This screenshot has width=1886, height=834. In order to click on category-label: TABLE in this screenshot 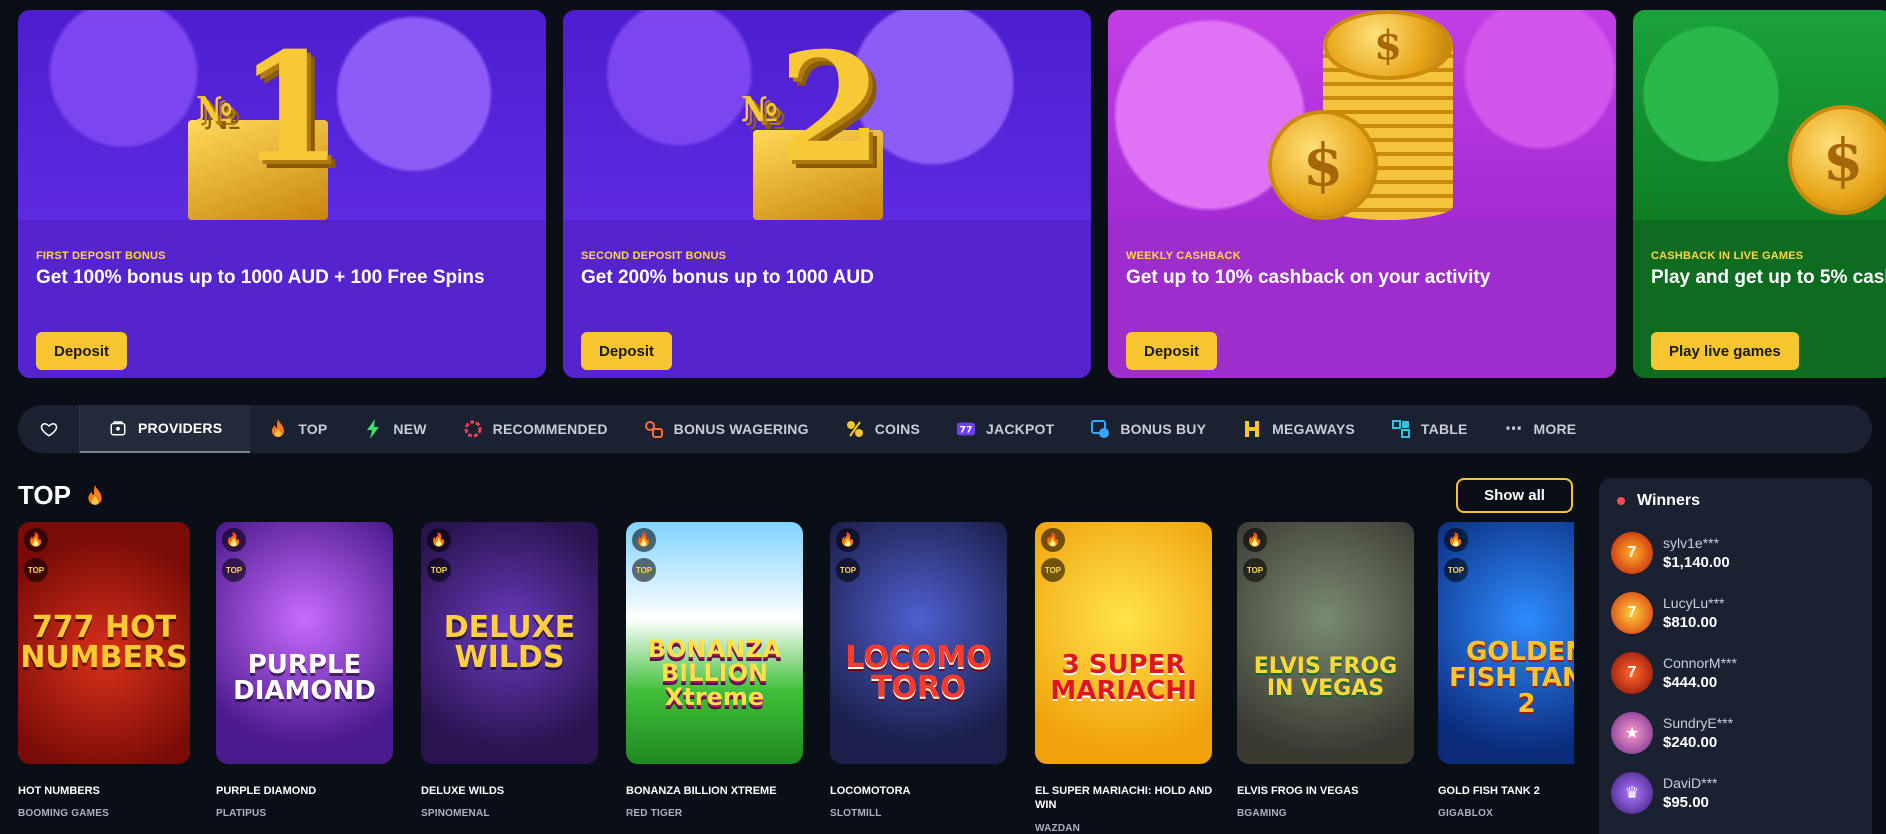, I will do `click(1444, 429)`.